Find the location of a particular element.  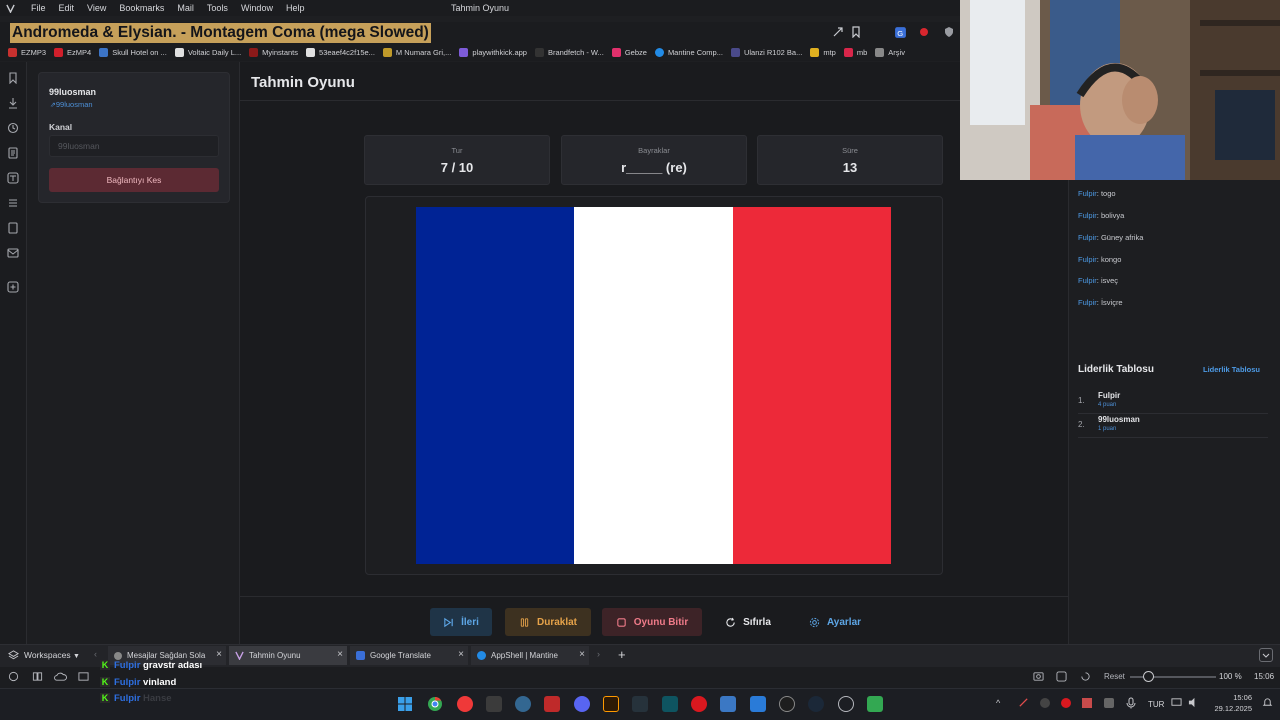

page-actions-icon is located at coordinates (1085, 676).